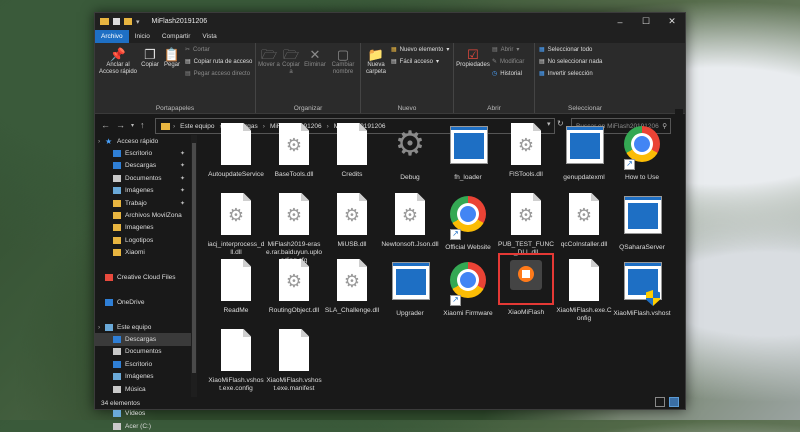 The height and width of the screenshot is (432, 800). What do you see at coordinates (410, 152) in the screenshot?
I see `file-item: ⚙ Debug` at bounding box center [410, 152].